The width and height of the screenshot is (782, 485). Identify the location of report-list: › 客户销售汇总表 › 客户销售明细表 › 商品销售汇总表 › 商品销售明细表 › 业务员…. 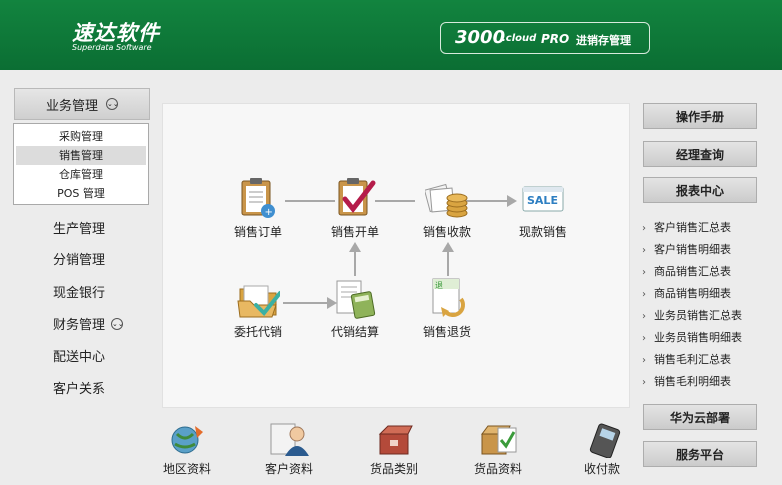
(704, 305).